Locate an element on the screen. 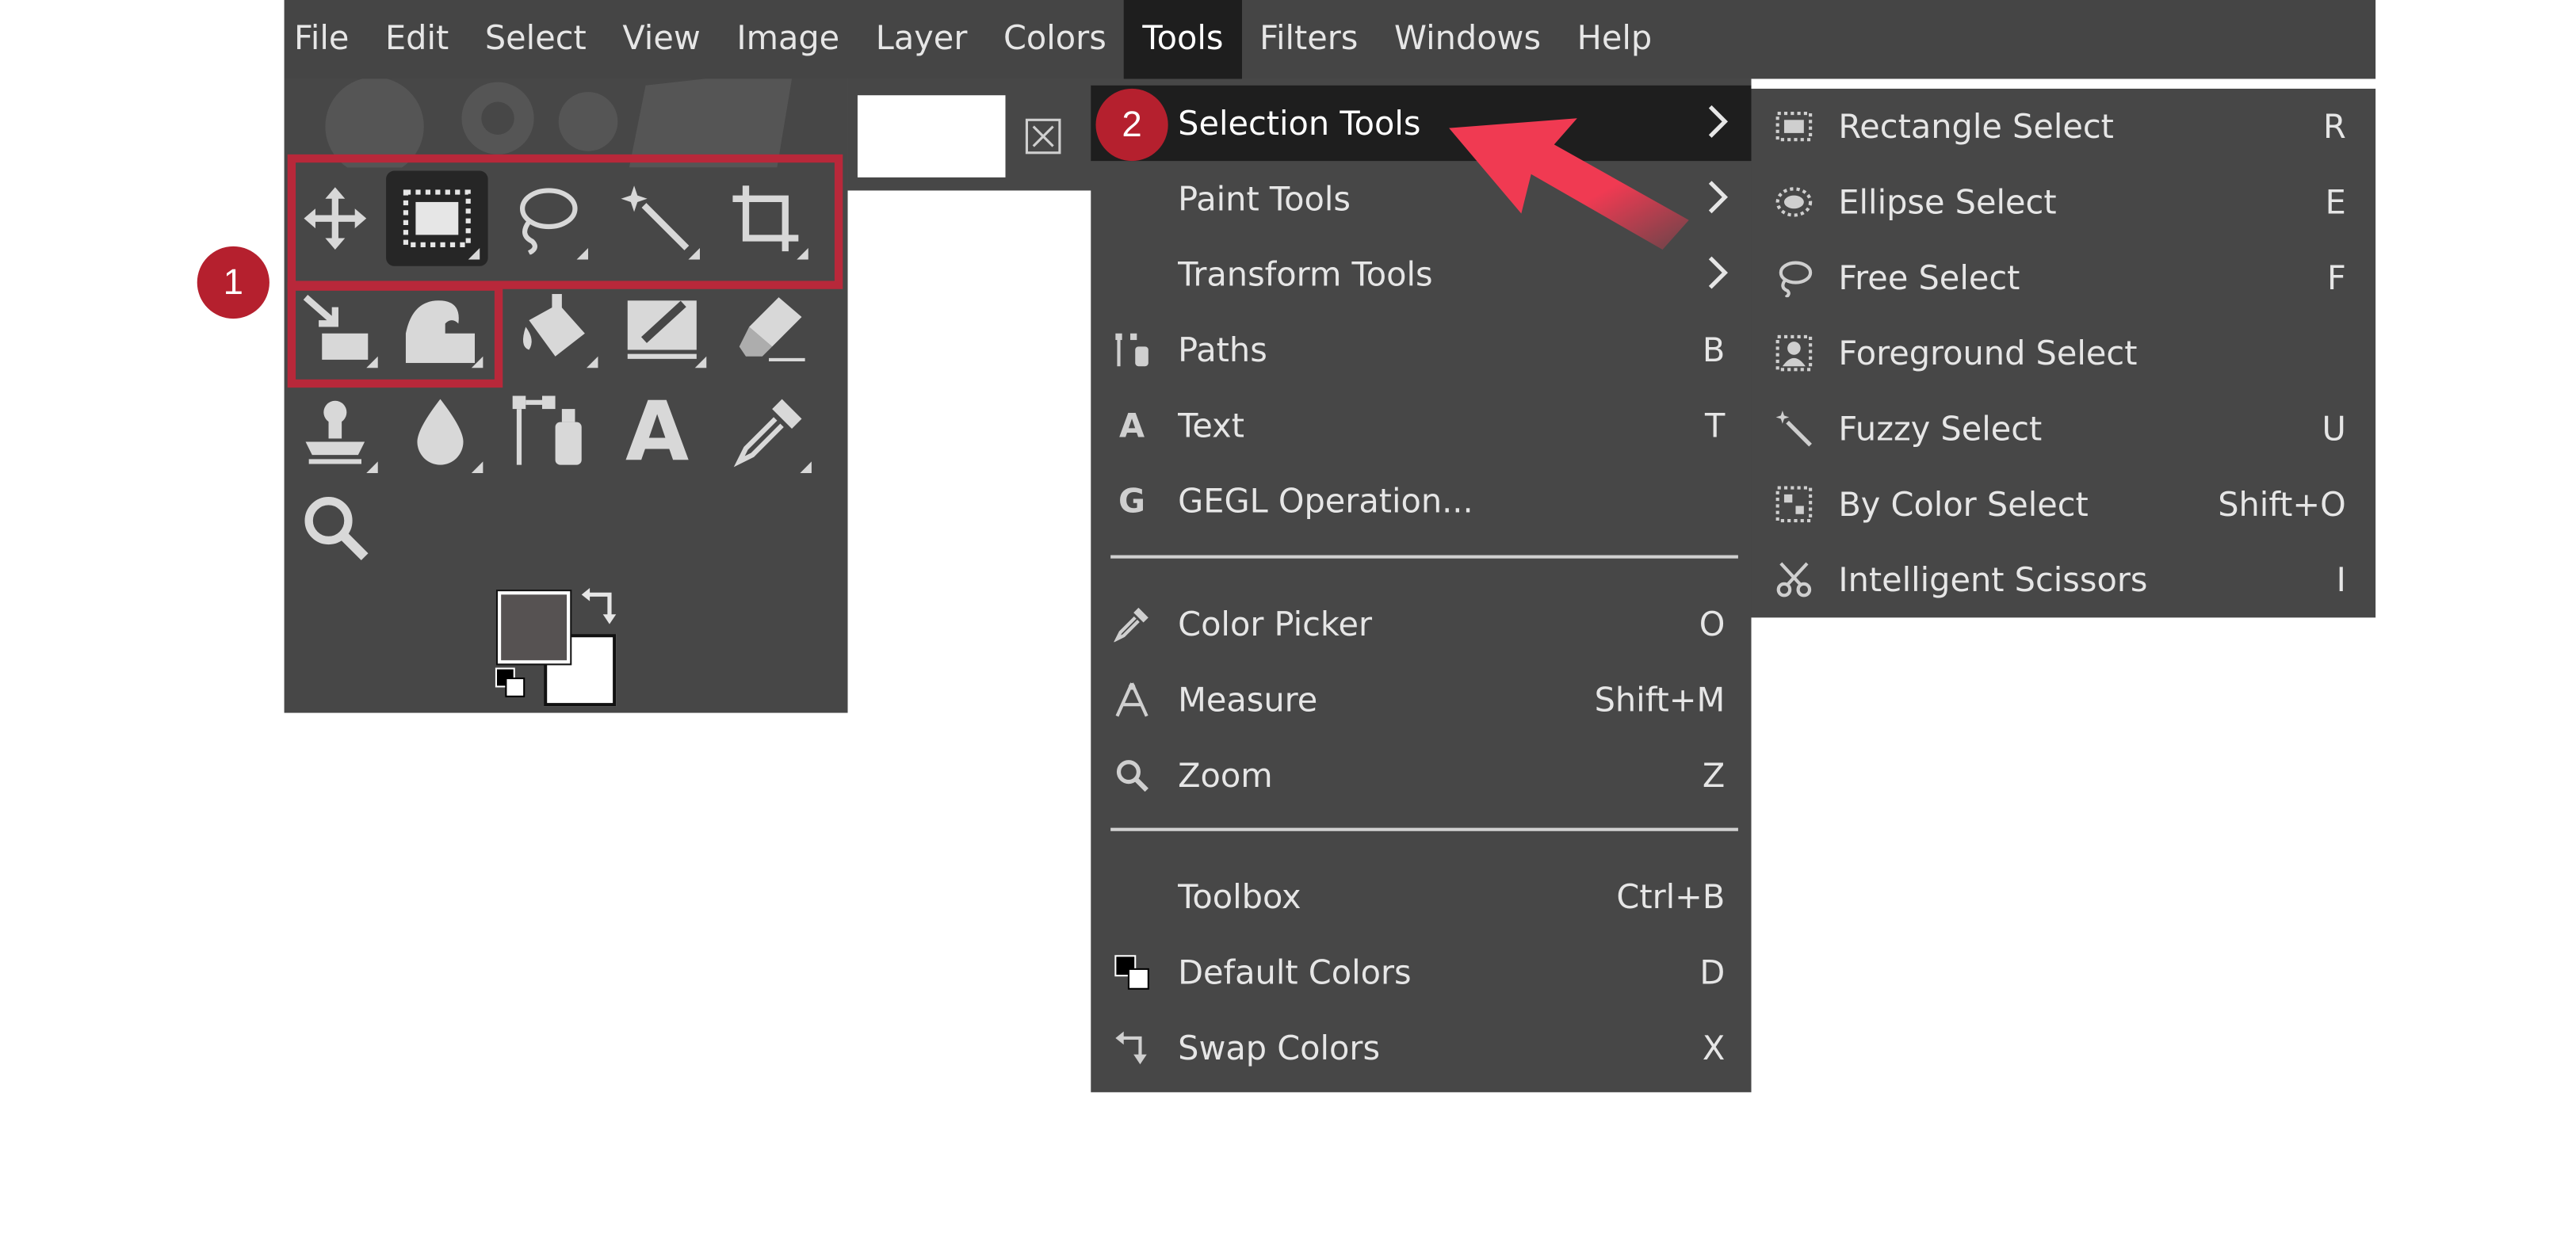  shortcut-label: B is located at coordinates (1714, 350).